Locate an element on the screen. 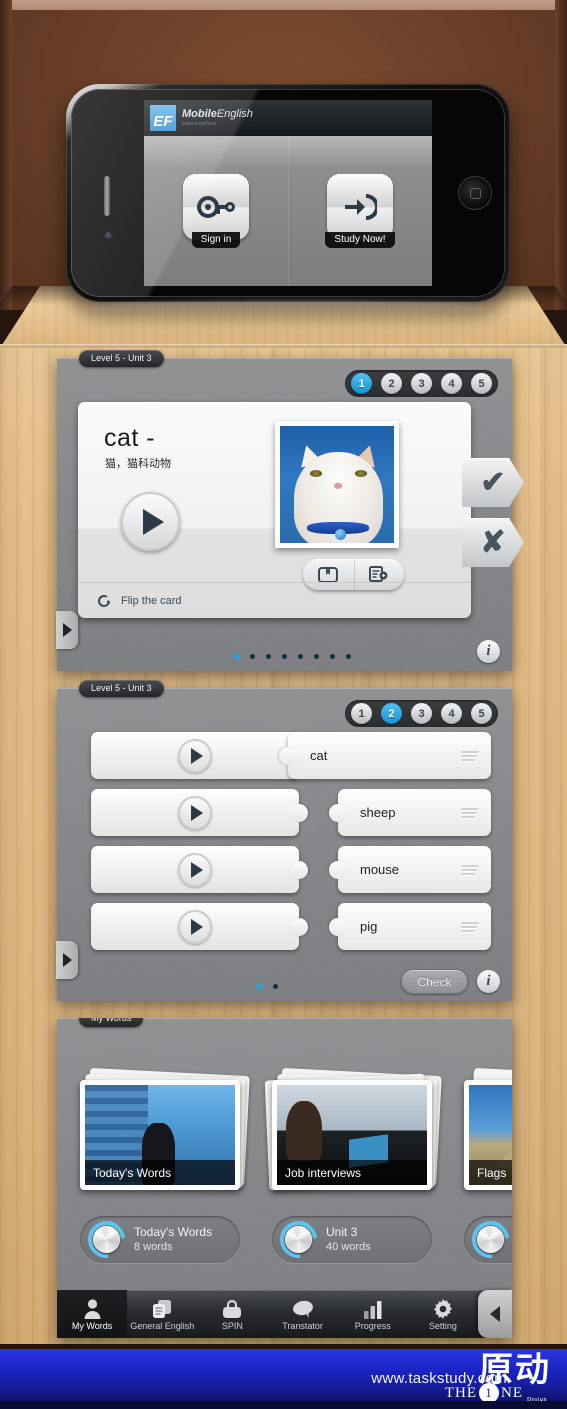 This screenshot has width=567, height=1409. deck-caption: Today's Words is located at coordinates (160, 1172).